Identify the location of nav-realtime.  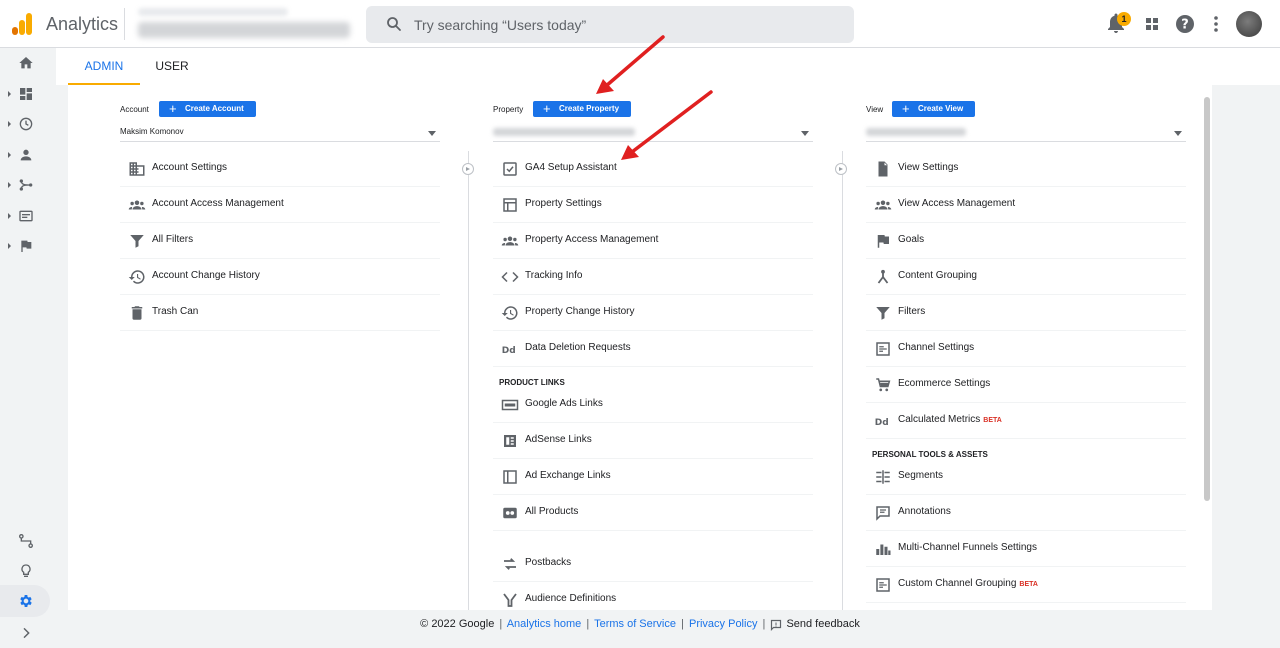
(28, 124).